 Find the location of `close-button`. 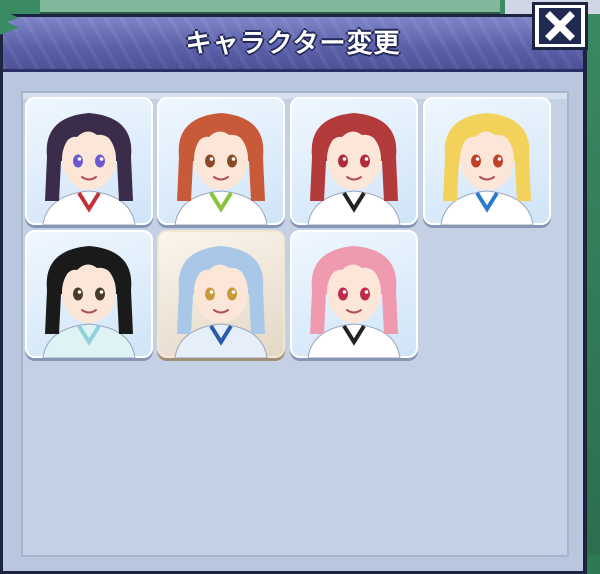

close-button is located at coordinates (560, 26).